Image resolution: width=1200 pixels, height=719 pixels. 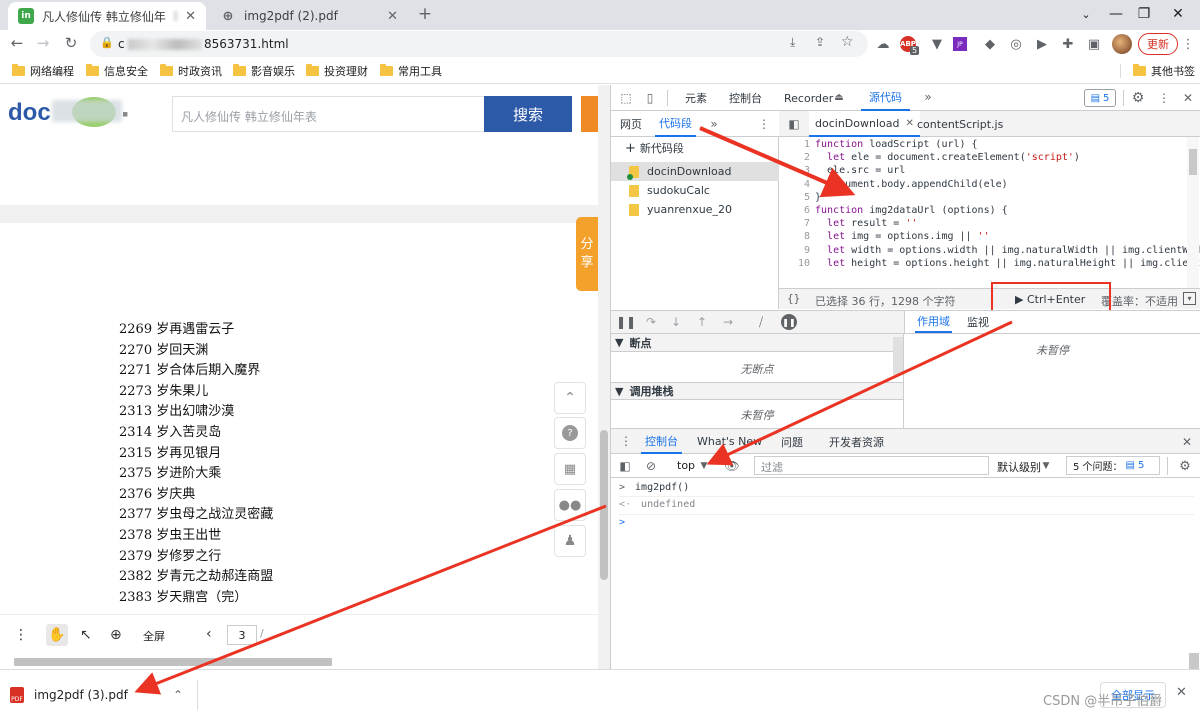 I want to click on tab-console: 控制台, so click(x=745, y=98).